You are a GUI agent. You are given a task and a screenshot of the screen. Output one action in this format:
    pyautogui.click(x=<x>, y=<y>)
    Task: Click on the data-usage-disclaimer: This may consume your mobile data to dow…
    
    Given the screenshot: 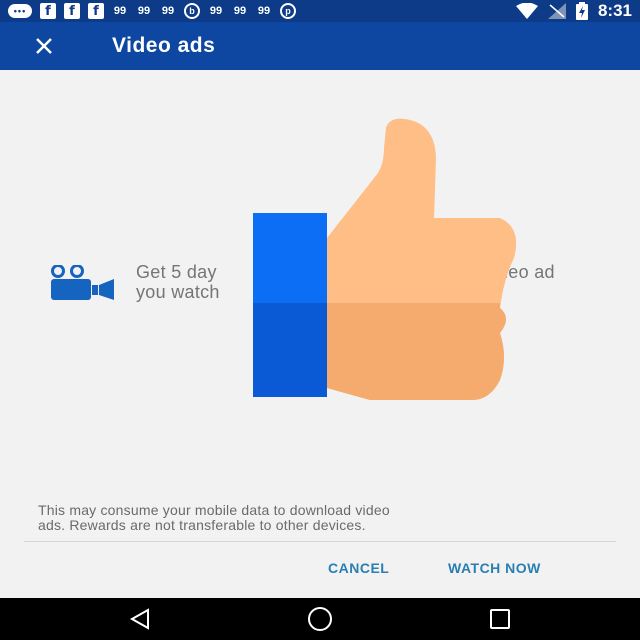 What is the action you would take?
    pyautogui.click(x=323, y=518)
    